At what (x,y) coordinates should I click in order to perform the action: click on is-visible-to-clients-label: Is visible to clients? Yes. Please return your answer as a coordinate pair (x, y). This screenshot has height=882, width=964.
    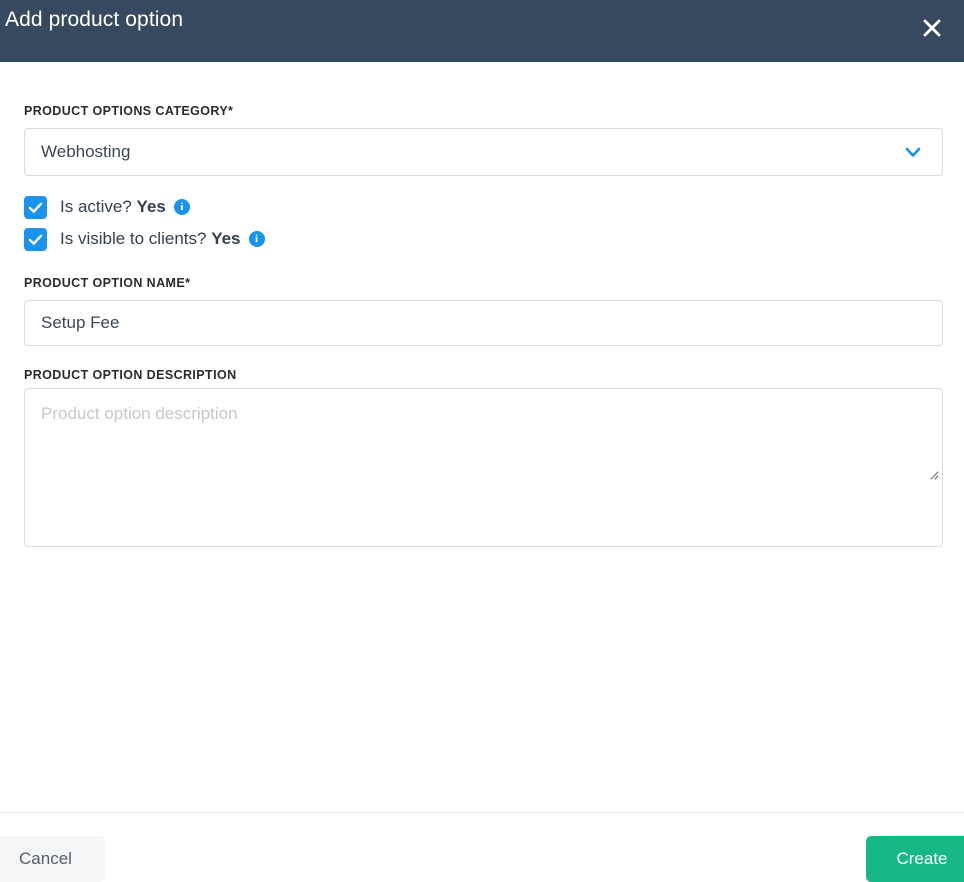
    Looking at the image, I should click on (150, 239).